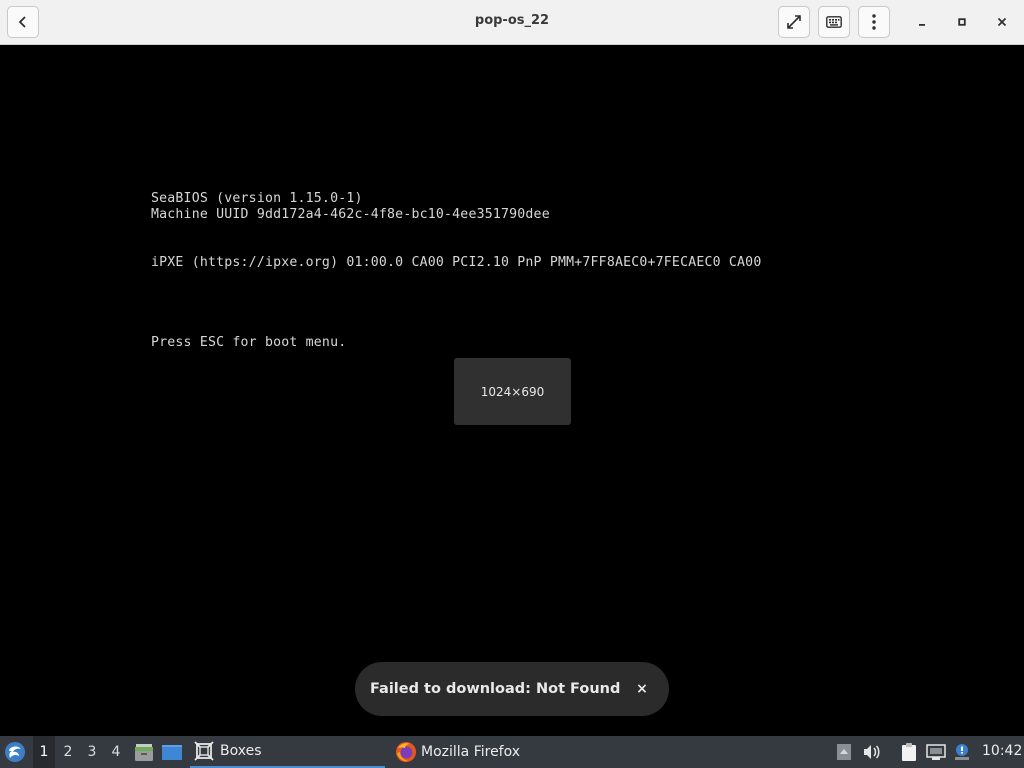  Describe the element at coordinates (249, 342) in the screenshot. I see `boot-menu-hint-line: Press ESC for boot menu.` at that location.